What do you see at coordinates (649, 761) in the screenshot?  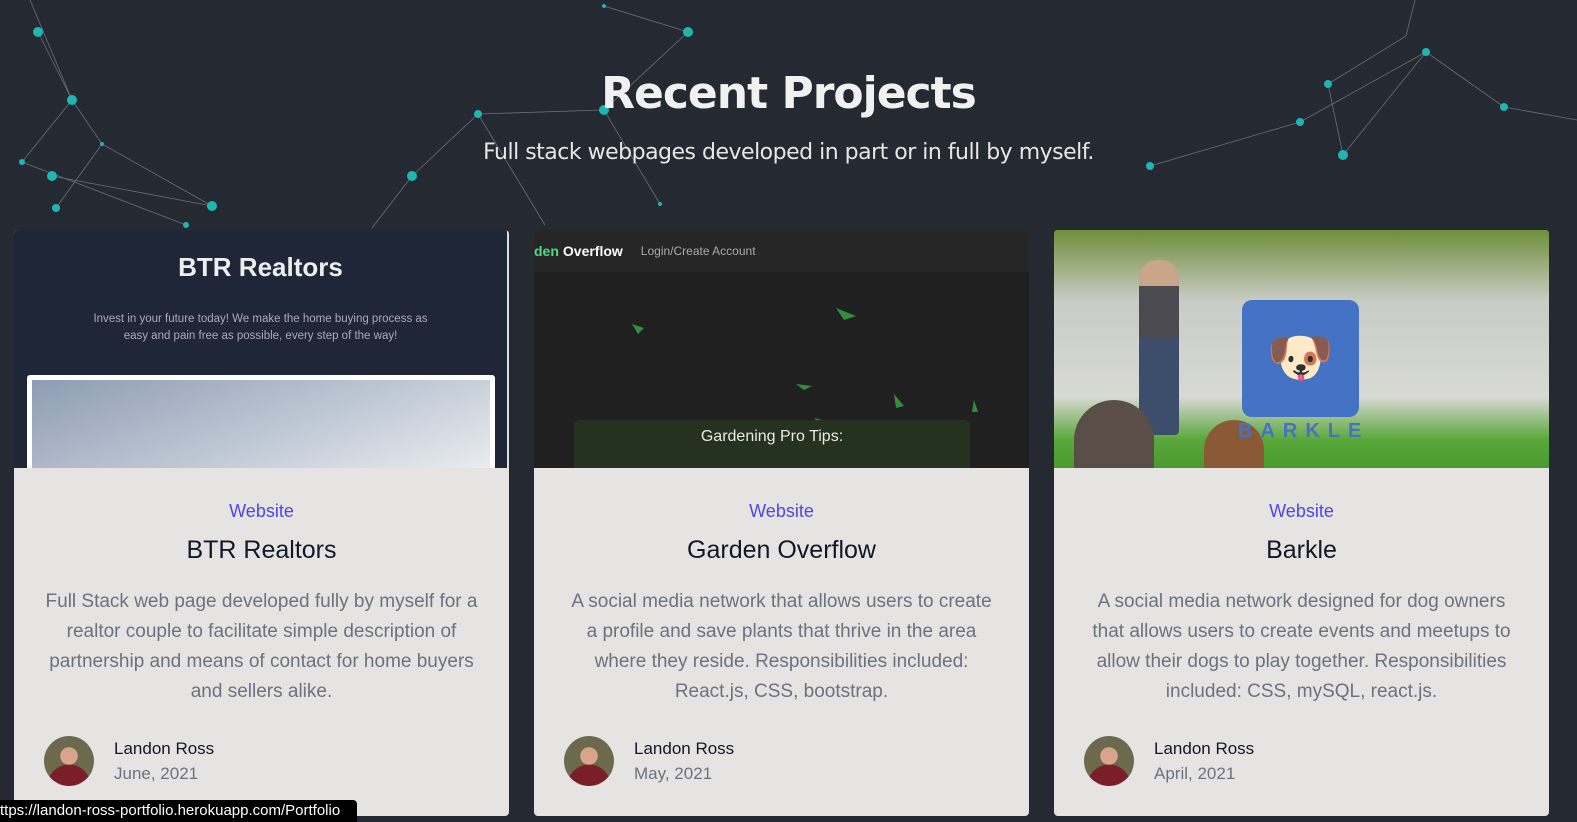 I see `author: Landon Ross May, 2021` at bounding box center [649, 761].